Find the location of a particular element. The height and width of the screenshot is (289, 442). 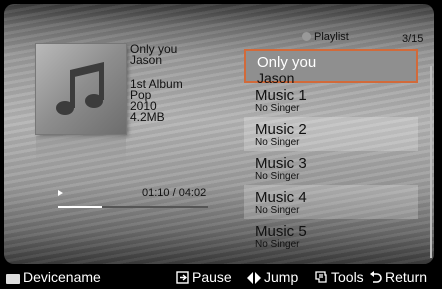

footer-bar: Devicename Pause Jump Tools Return is located at coordinates (221, 277).